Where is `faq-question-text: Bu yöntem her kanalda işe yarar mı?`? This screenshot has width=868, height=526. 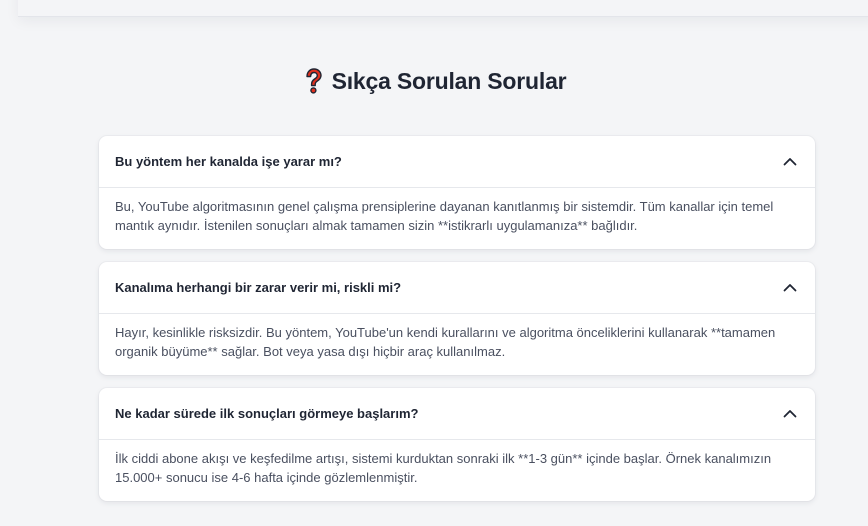
faq-question-text: Bu yöntem her kanalda işe yarar mı? is located at coordinates (228, 161).